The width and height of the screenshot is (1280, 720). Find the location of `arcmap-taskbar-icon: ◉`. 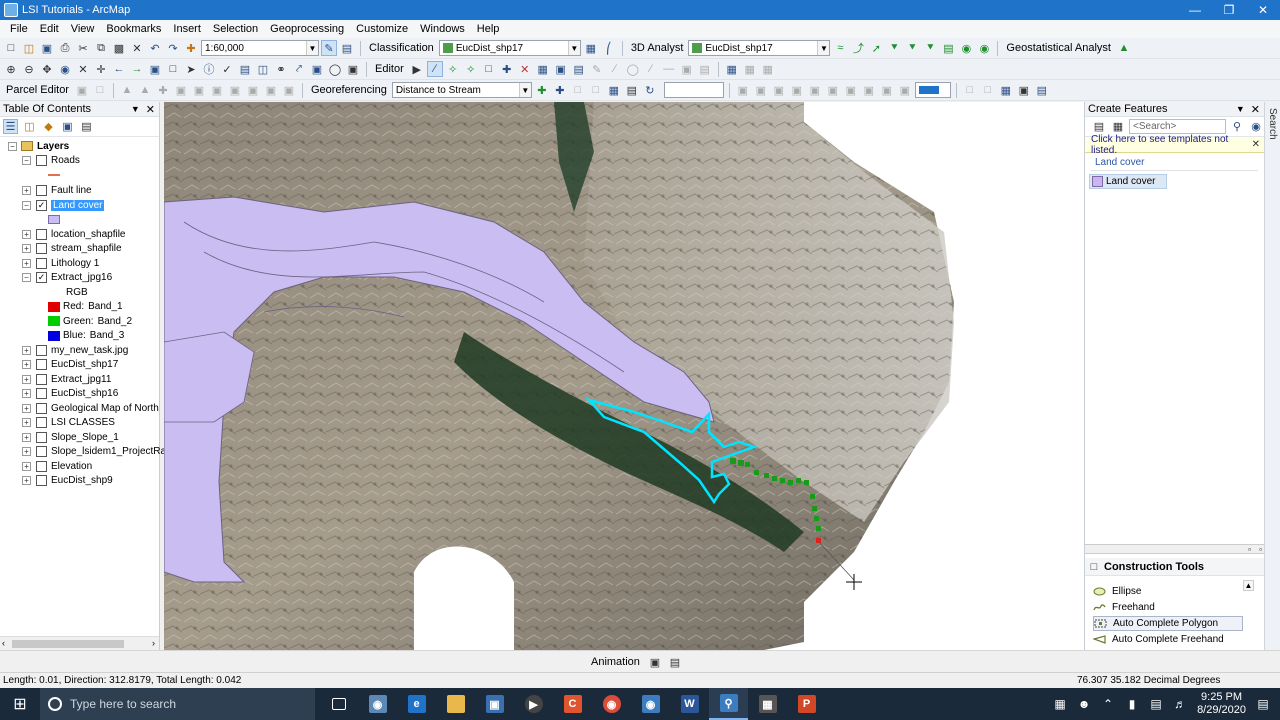

arcmap-taskbar-icon: ◉ is located at coordinates (377, 704).